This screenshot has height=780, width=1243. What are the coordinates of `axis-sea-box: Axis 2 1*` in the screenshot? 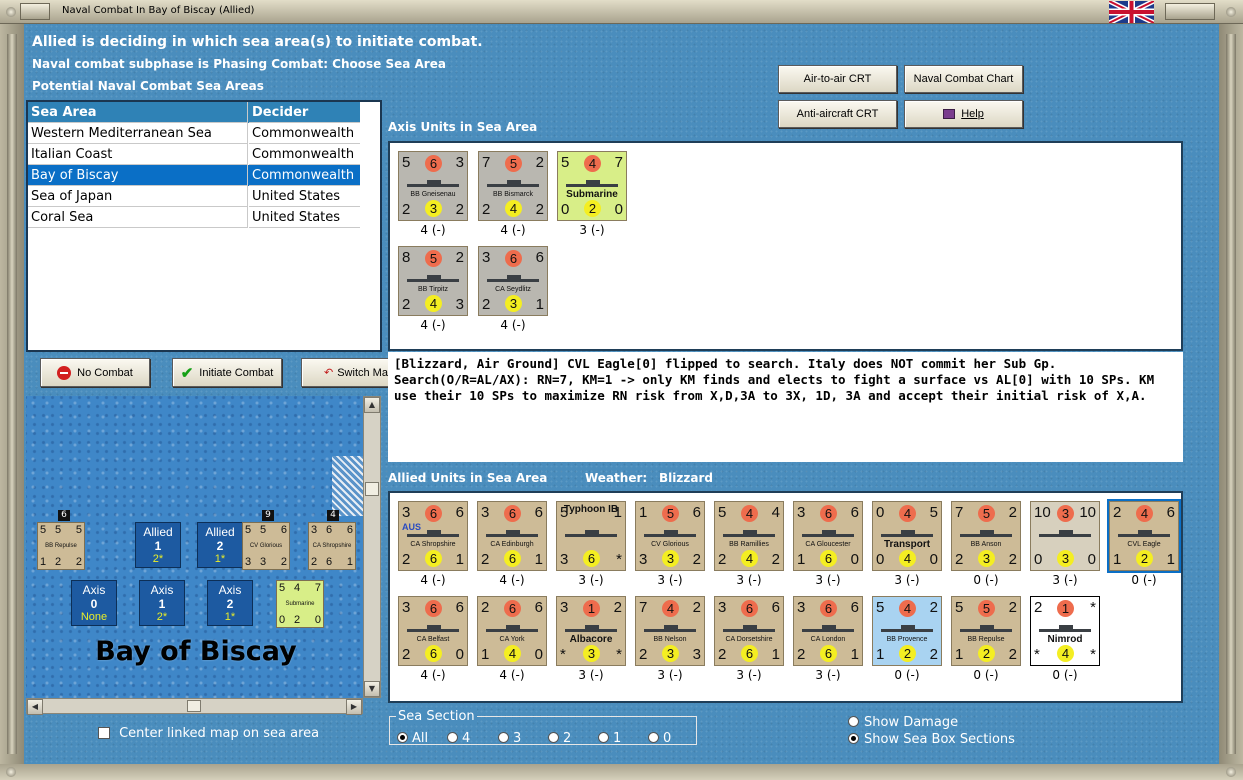 It's located at (230, 603).